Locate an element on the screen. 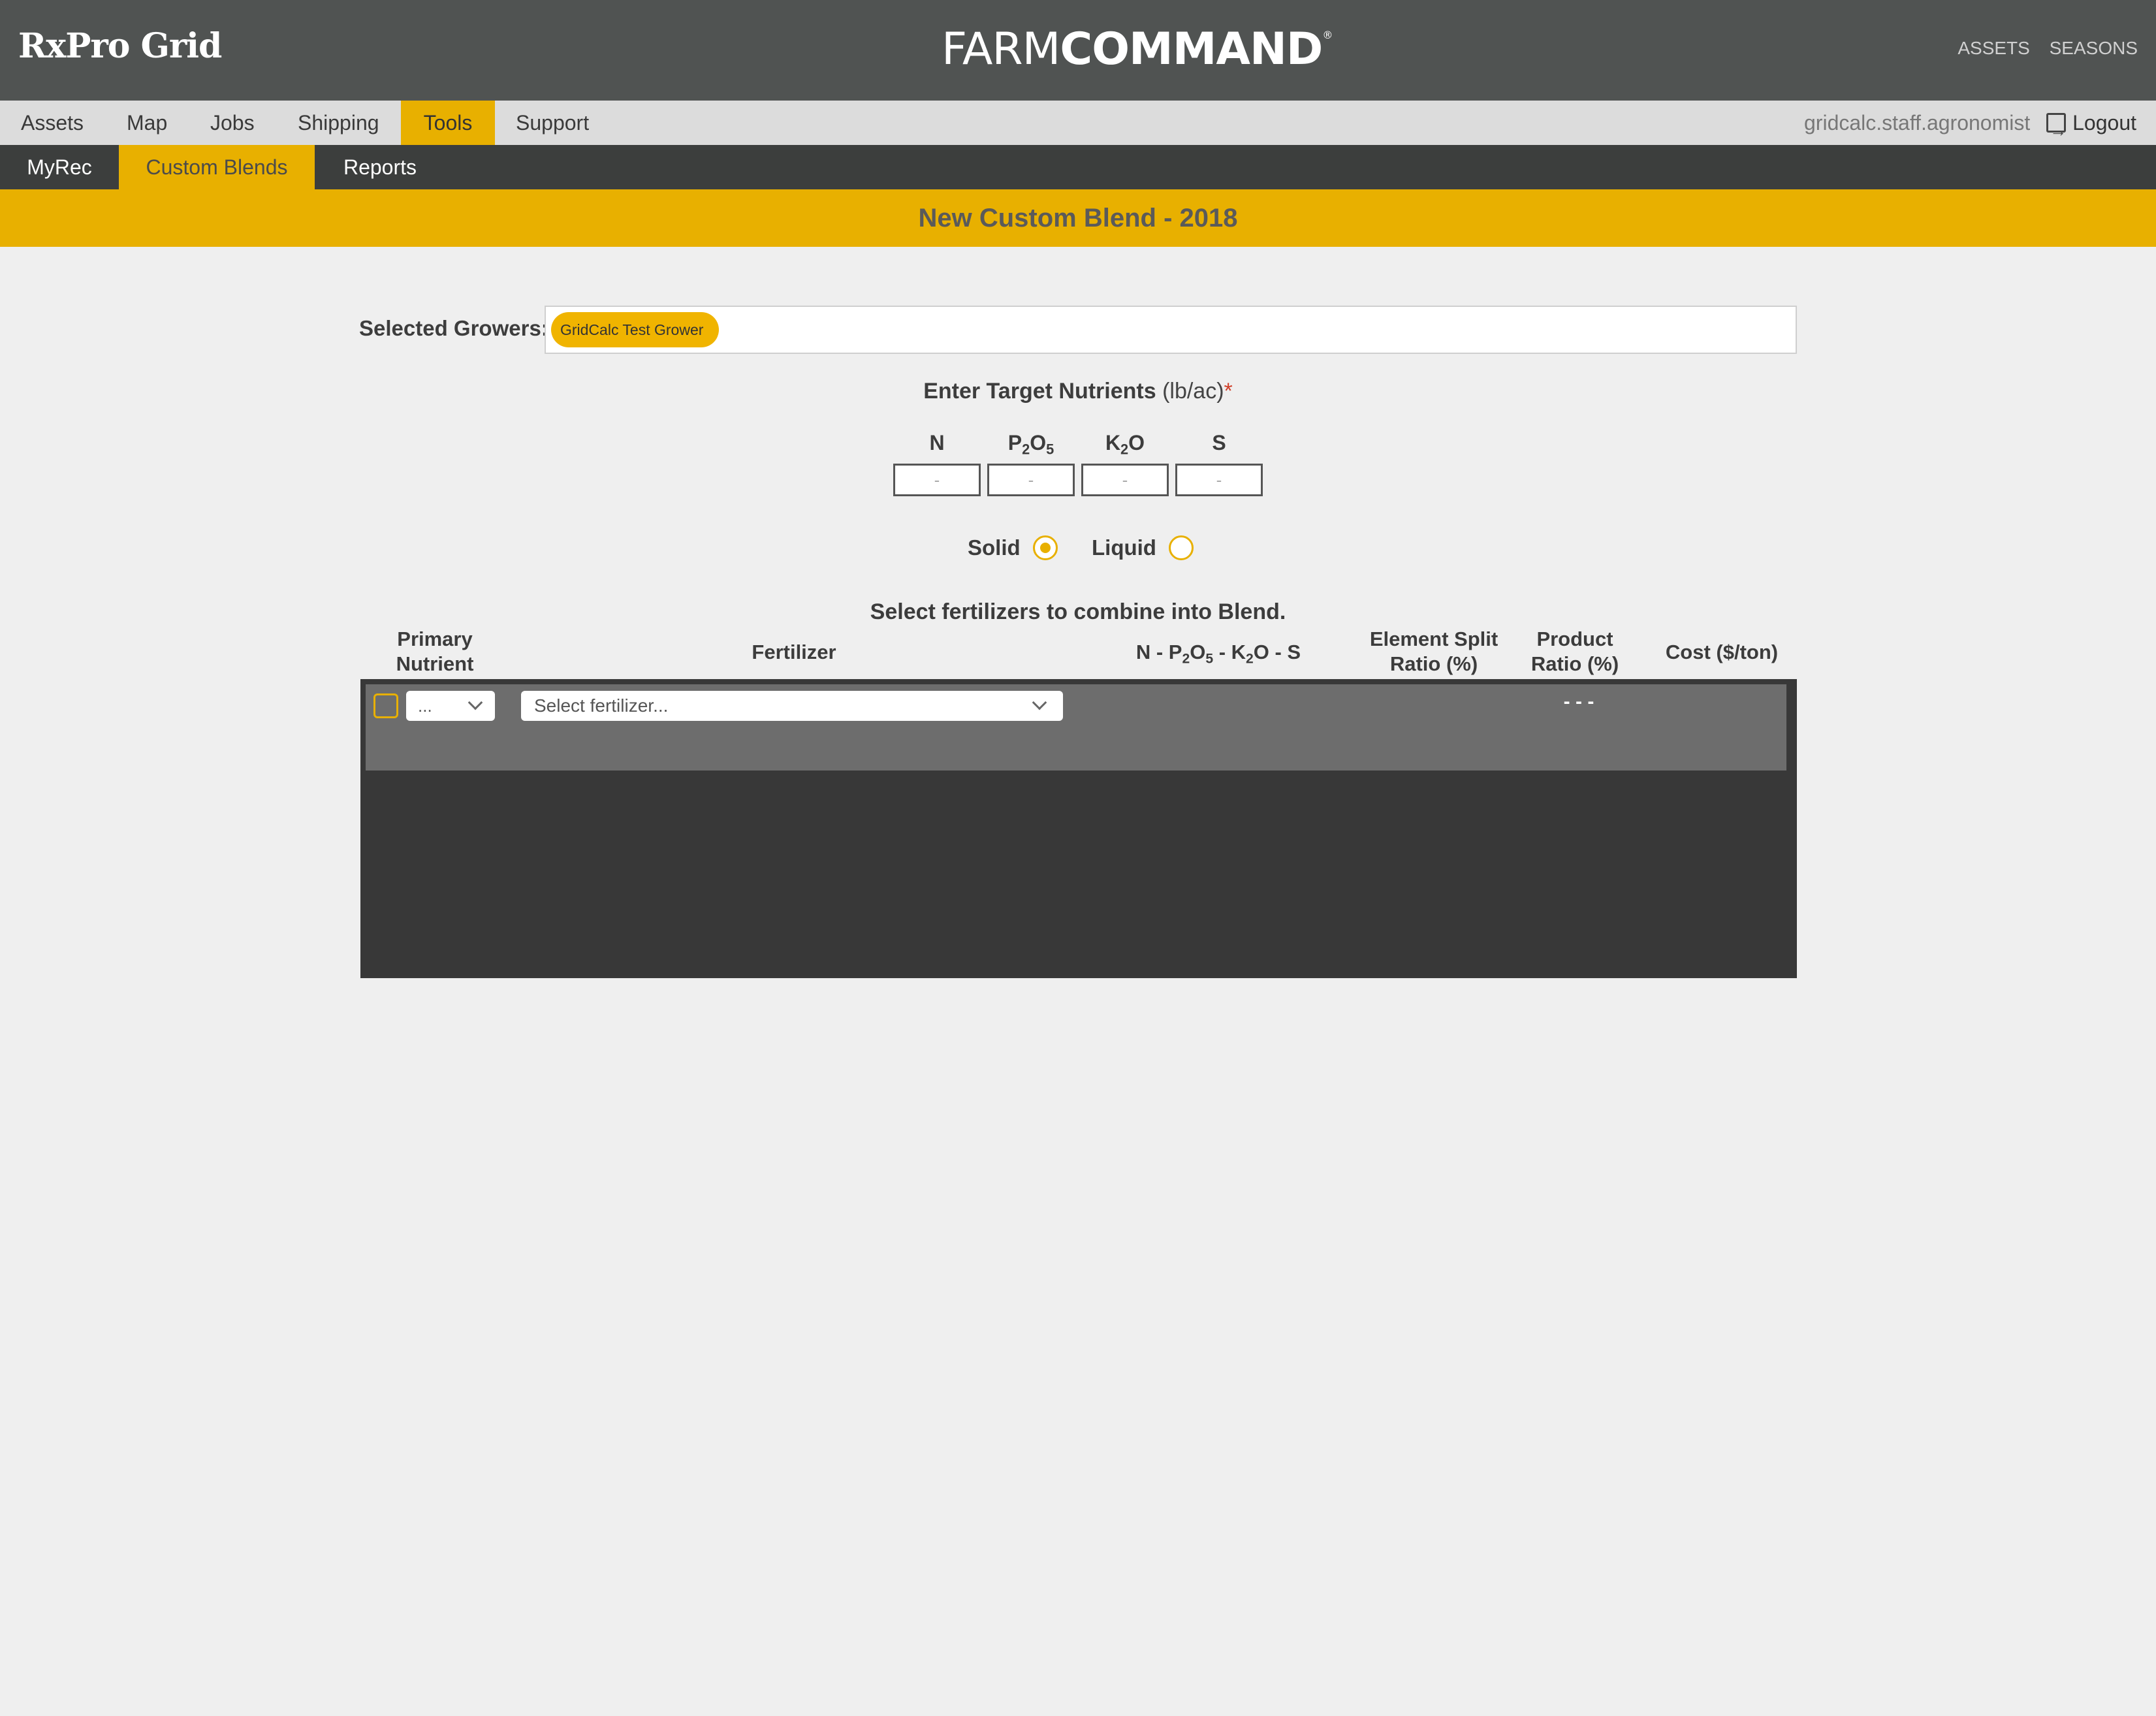 The height and width of the screenshot is (1716, 2156). target-label-s: S is located at coordinates (1219, 442).